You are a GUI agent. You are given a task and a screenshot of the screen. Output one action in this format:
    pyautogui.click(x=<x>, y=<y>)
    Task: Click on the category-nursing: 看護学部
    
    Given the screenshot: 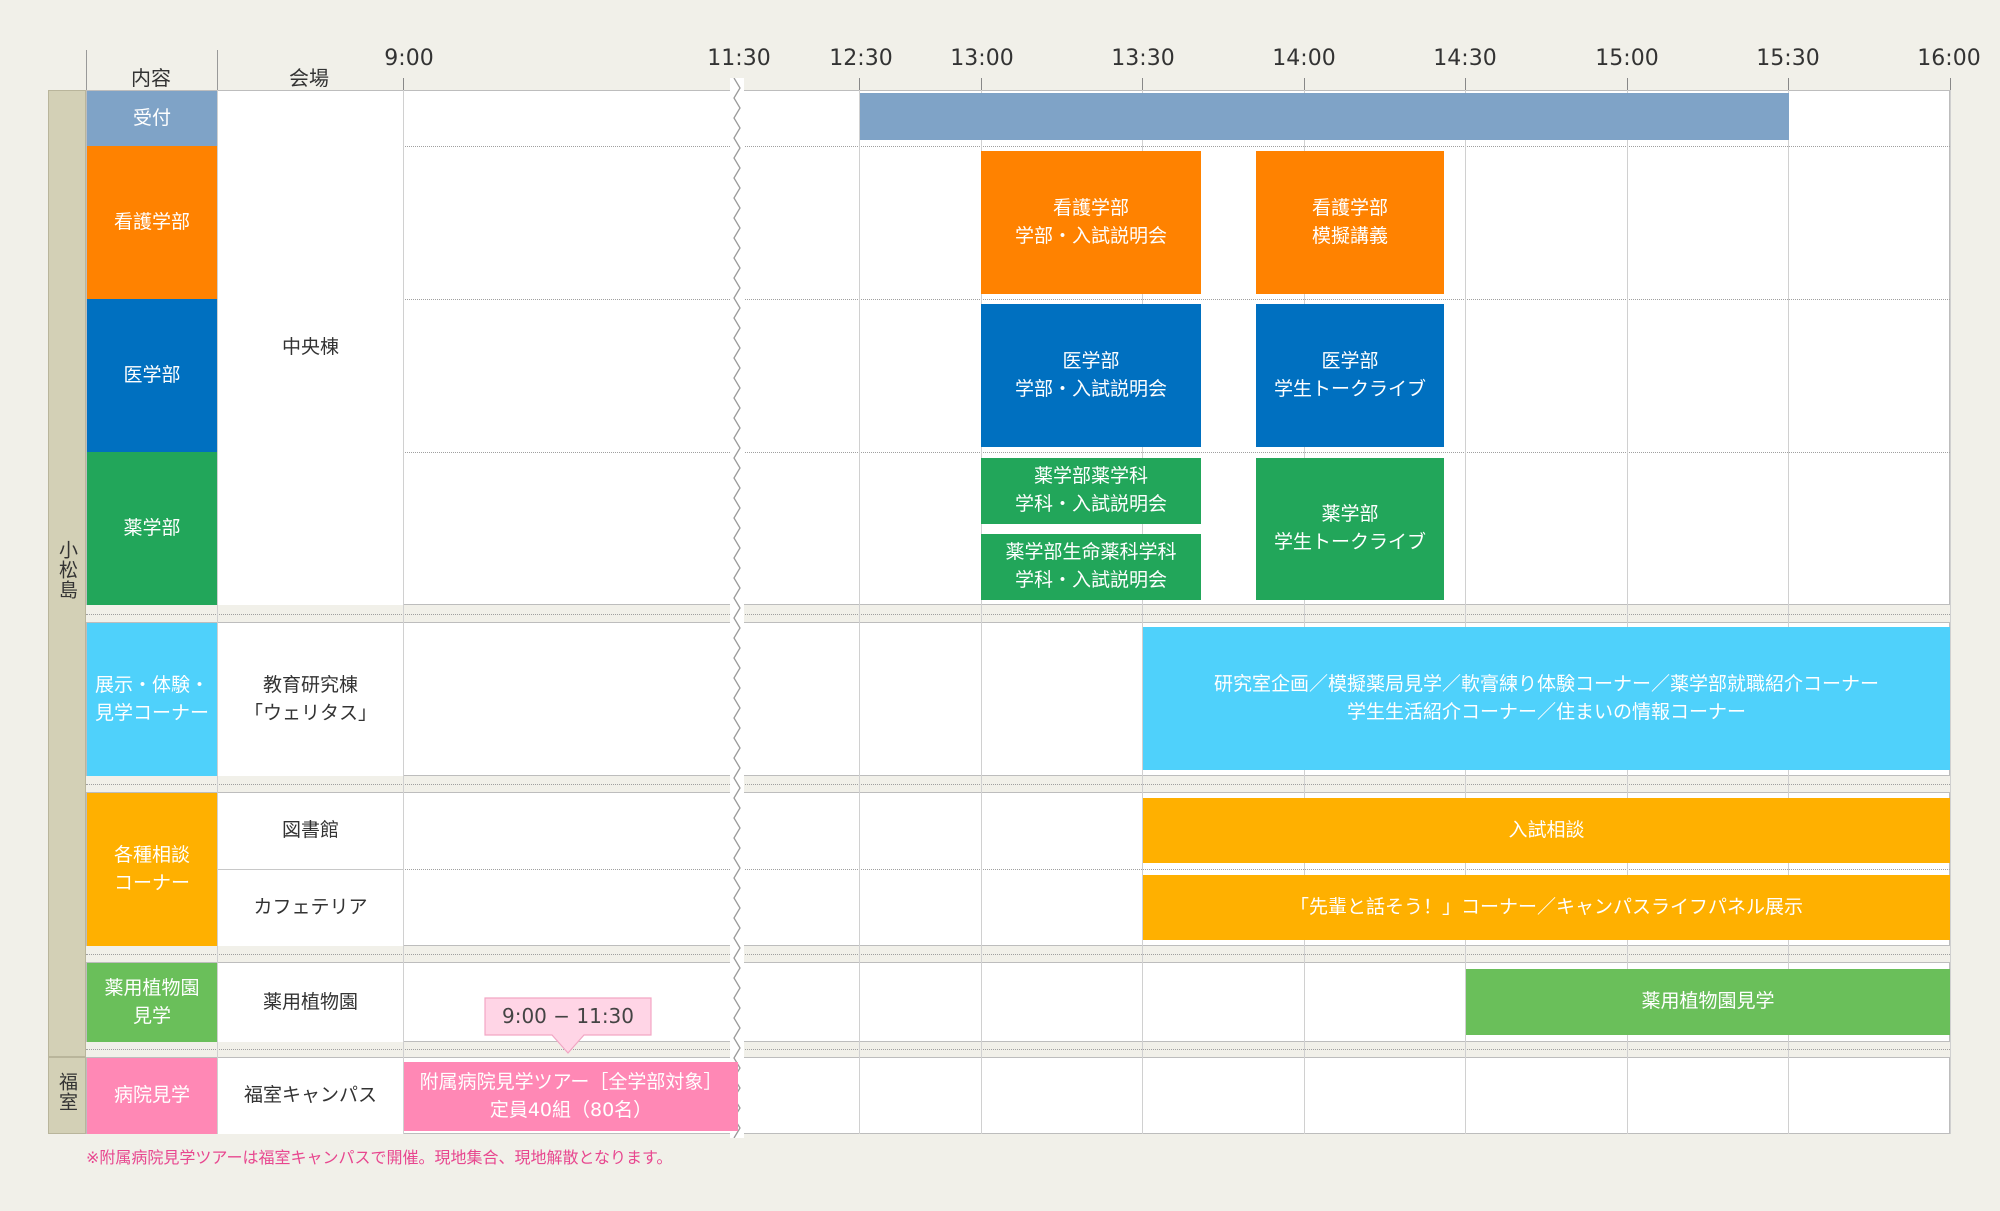 What is the action you would take?
    pyautogui.click(x=152, y=222)
    